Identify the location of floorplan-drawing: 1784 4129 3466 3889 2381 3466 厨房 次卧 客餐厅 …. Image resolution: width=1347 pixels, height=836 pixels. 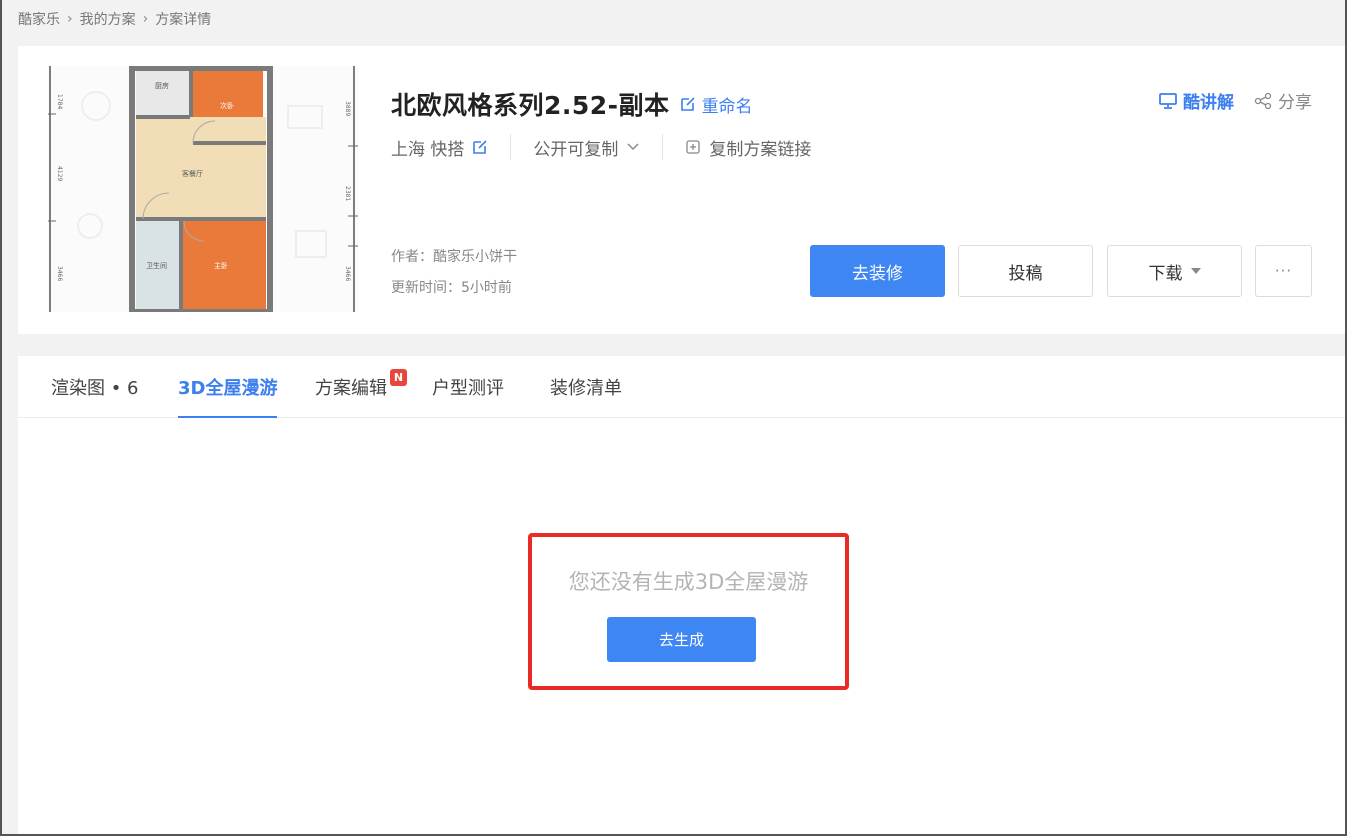
(203, 189).